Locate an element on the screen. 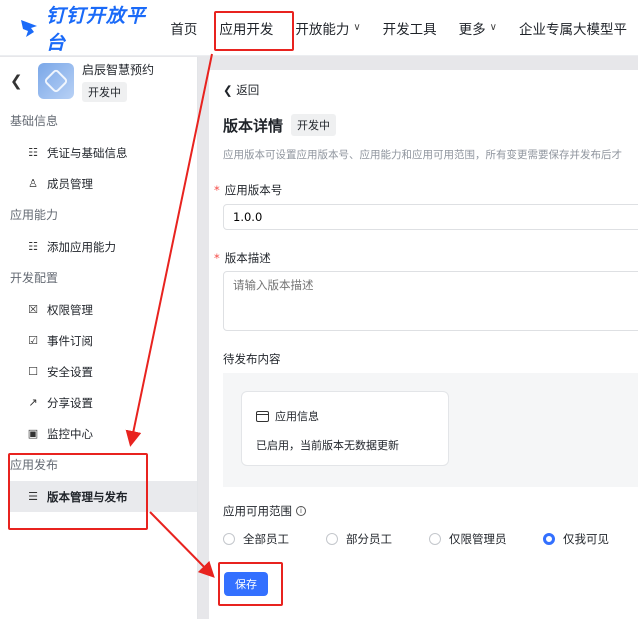 This screenshot has width=638, height=619. brand-name: 钉钉开放平台 is located at coordinates (96, 29).